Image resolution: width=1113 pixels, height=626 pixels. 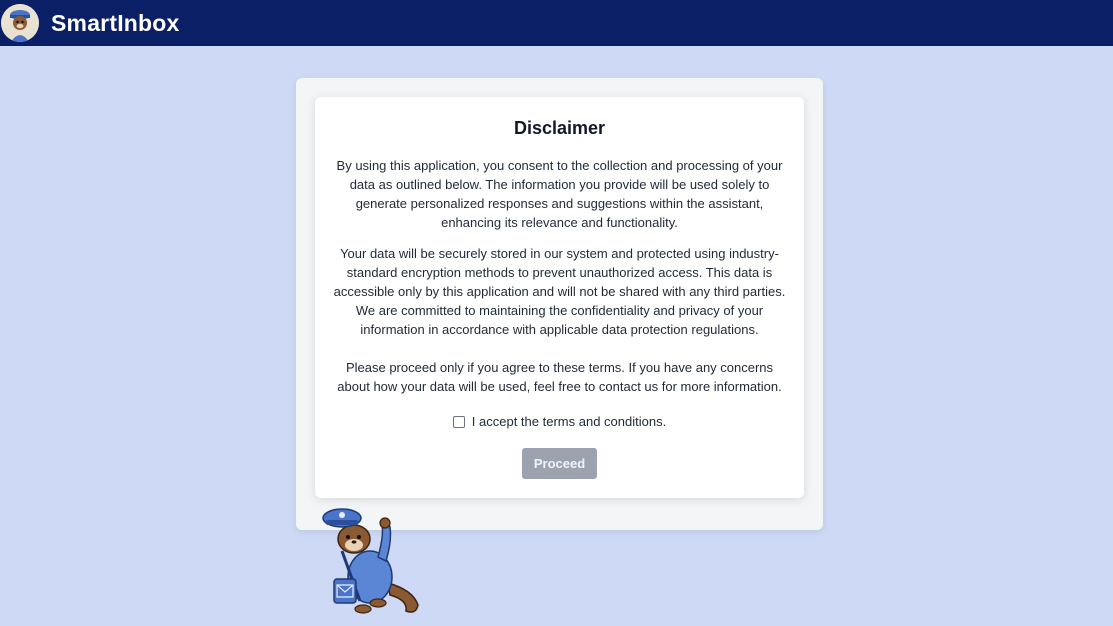 What do you see at coordinates (458, 421) in the screenshot?
I see `accept-terms-checkbox` at bounding box center [458, 421].